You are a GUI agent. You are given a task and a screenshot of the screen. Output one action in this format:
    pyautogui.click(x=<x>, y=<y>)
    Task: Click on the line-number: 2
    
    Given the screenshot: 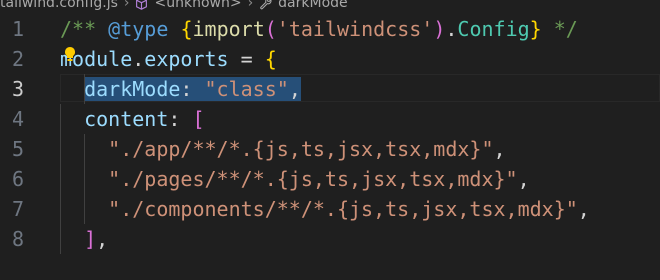 What is the action you would take?
    pyautogui.click(x=17, y=59)
    